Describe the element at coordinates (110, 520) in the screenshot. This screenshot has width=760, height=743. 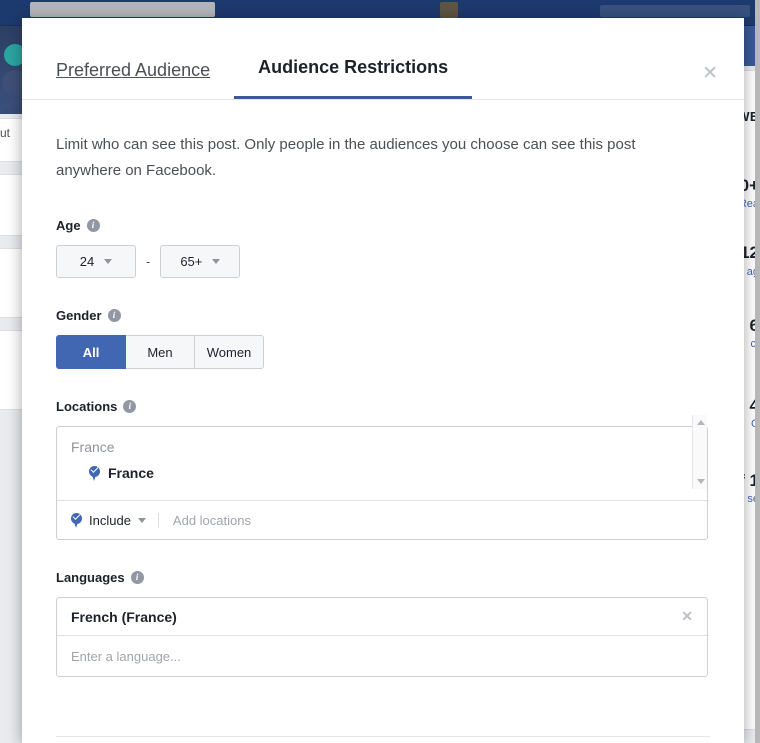
I see `include-label: Include` at that location.